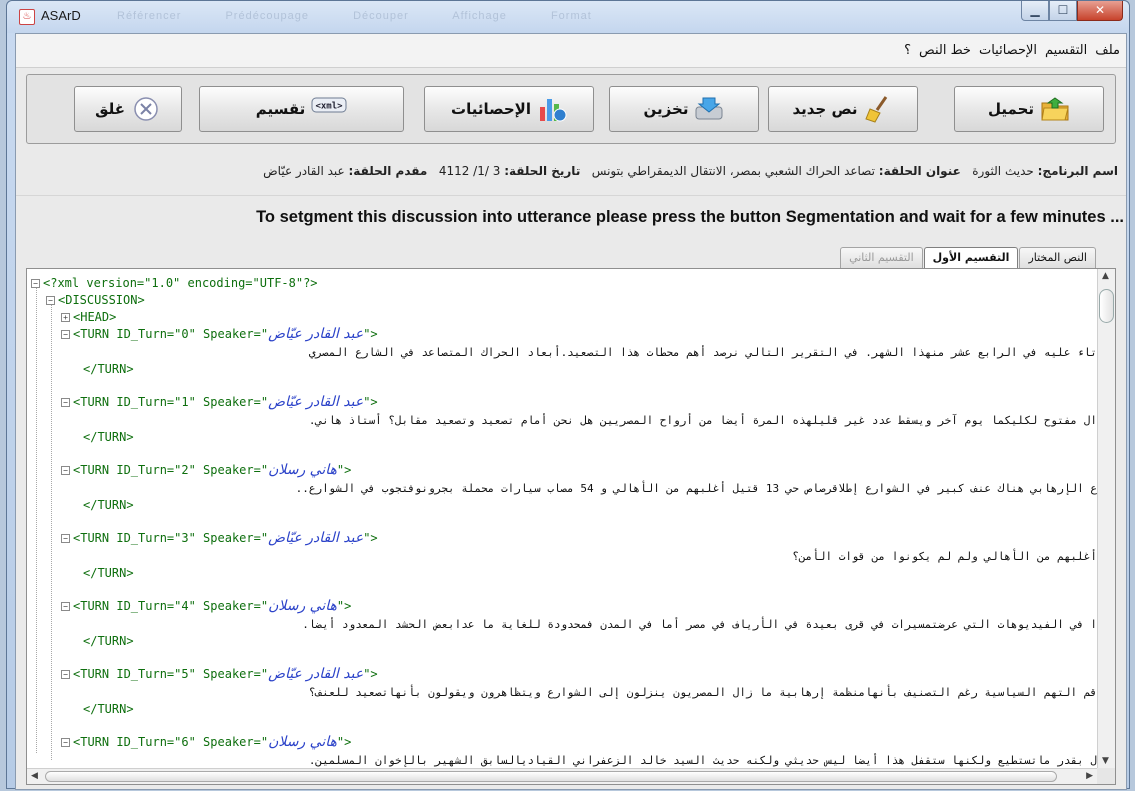 Image resolution: width=1135 pixels, height=791 pixels. What do you see at coordinates (388, 171) in the screenshot?
I see `host-key: مقدم الحلقة:` at bounding box center [388, 171].